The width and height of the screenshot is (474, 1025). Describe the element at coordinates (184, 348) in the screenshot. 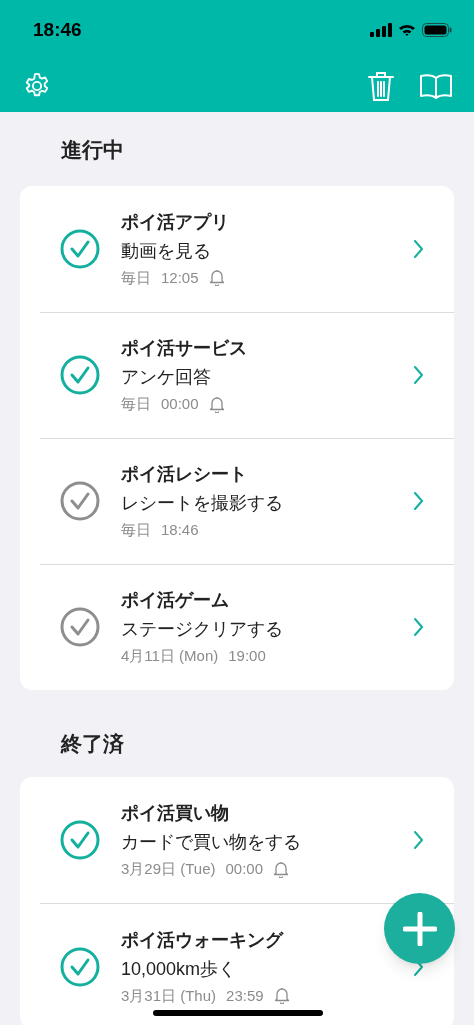

I see `task-title: ポイ活サービス` at that location.